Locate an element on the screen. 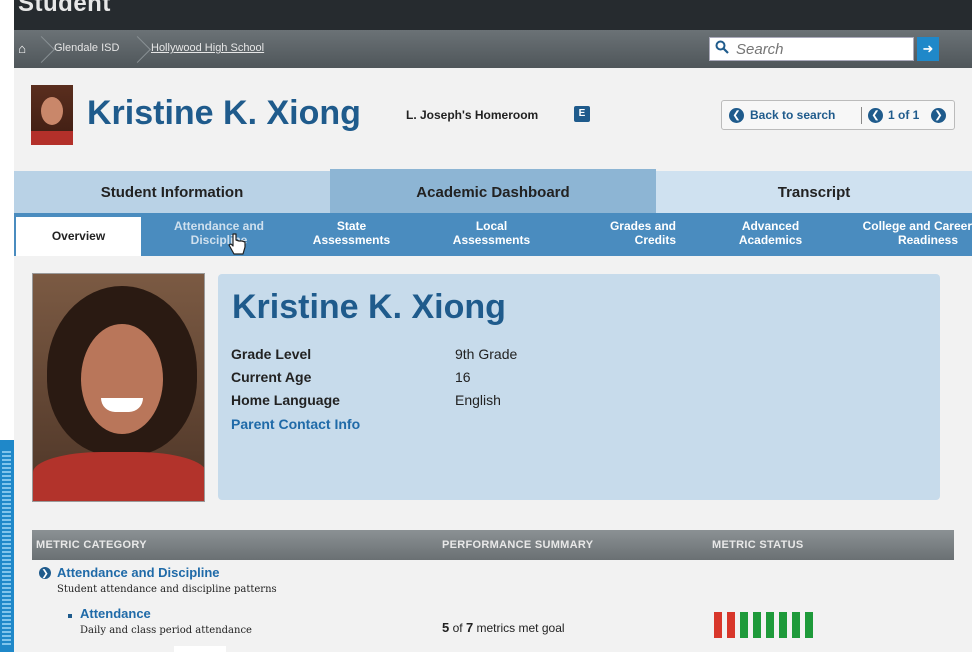  tab-academic-dashboard: Academic Dashboard is located at coordinates (493, 191).